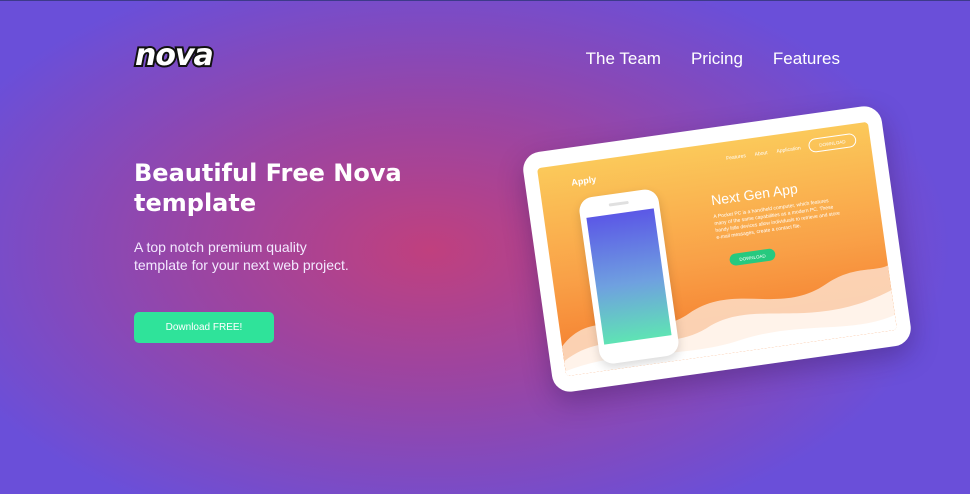 This screenshot has height=494, width=970. I want to click on main-nav: The Team Pricing Features, so click(713, 59).